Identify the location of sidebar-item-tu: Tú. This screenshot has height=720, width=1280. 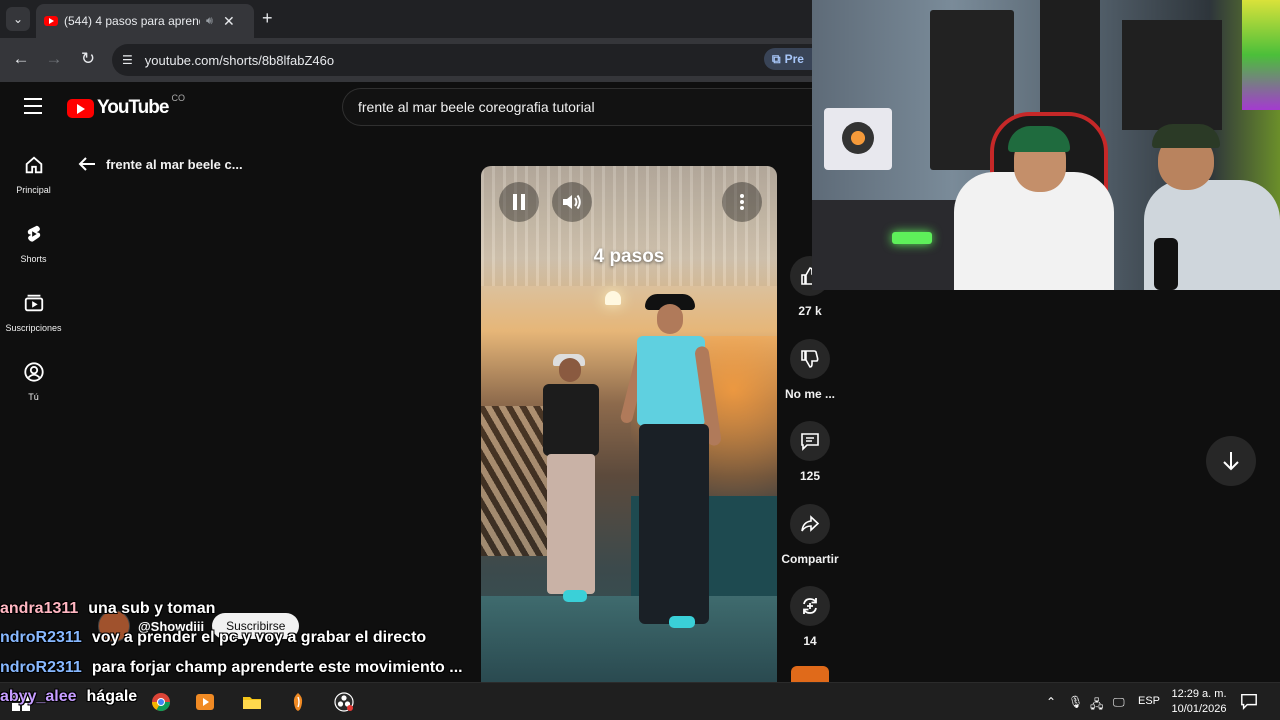
(33, 381).